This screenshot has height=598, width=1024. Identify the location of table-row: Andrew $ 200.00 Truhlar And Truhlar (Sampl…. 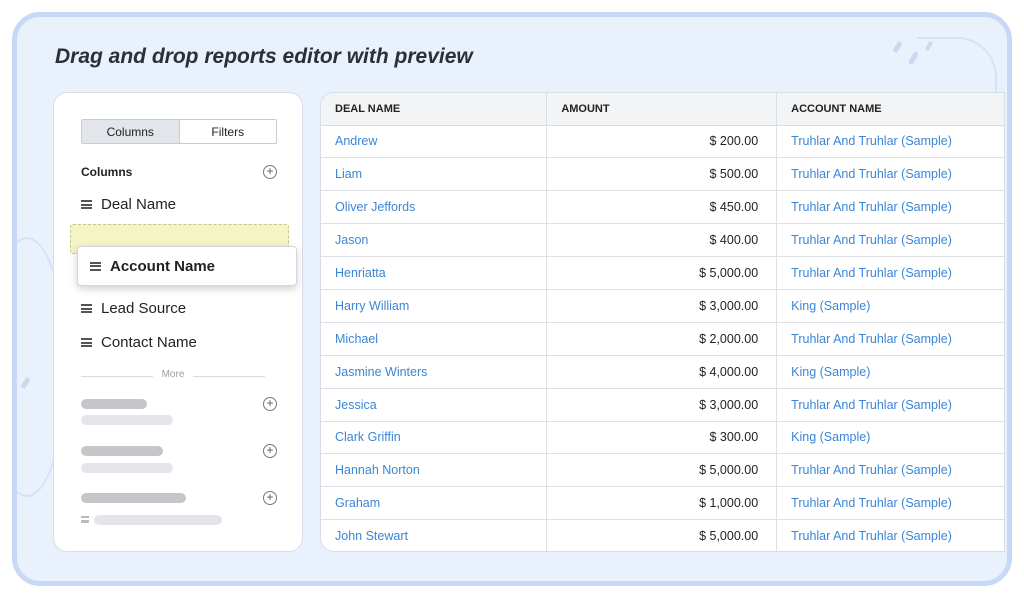
(662, 142).